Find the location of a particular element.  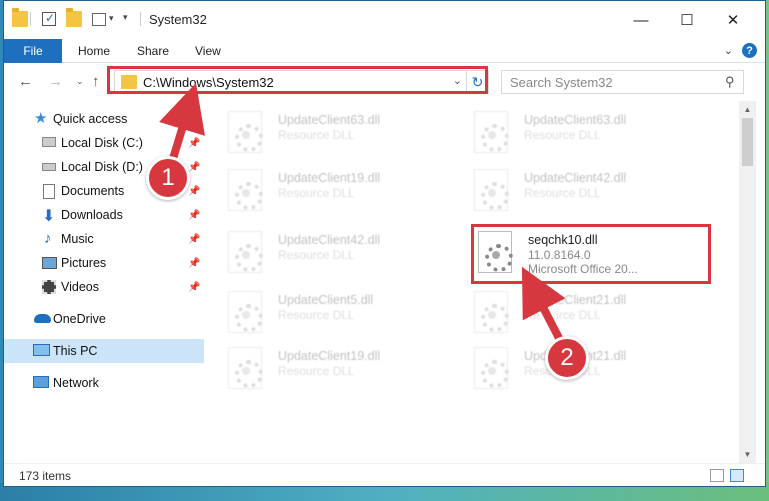

chevron-down-icon: ⌄ is located at coordinates (457, 80).